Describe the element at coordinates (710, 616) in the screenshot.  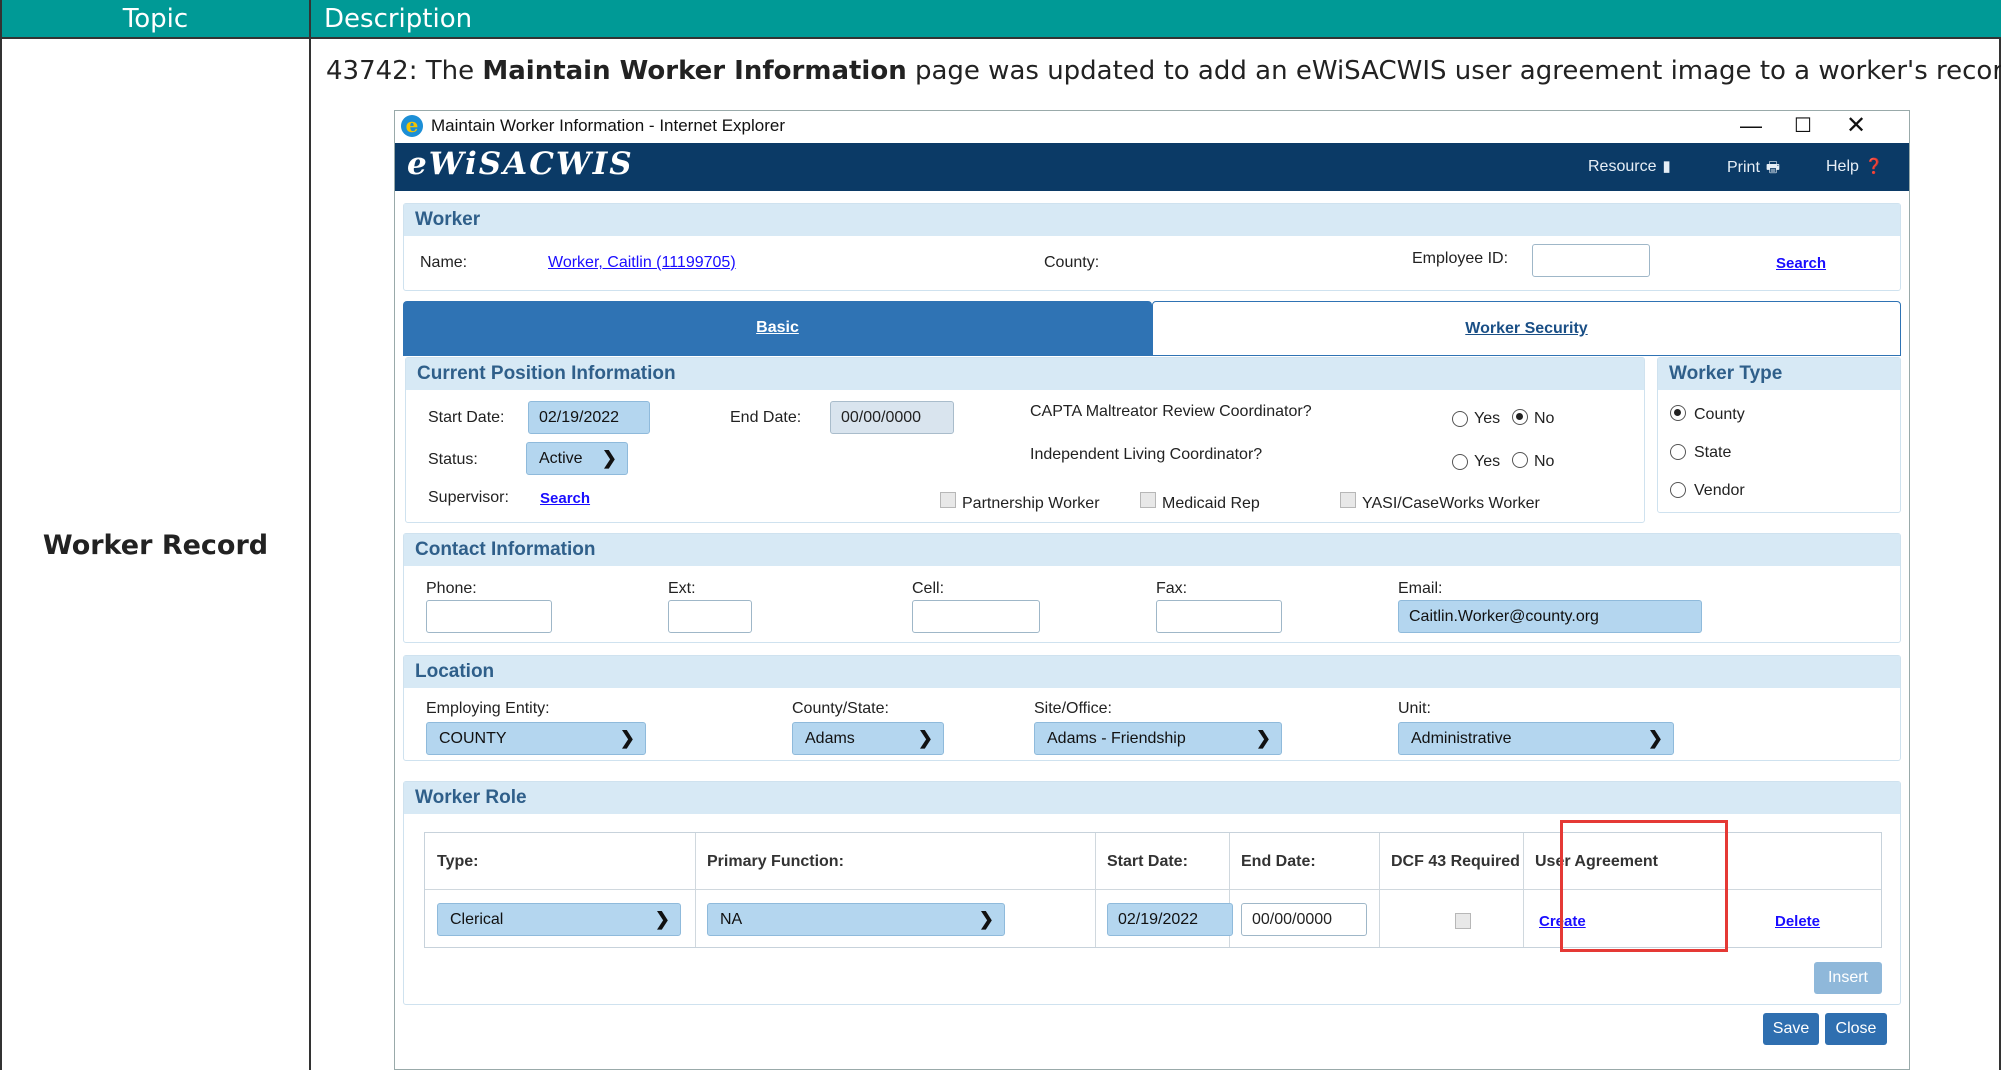
I see `ext-input` at that location.